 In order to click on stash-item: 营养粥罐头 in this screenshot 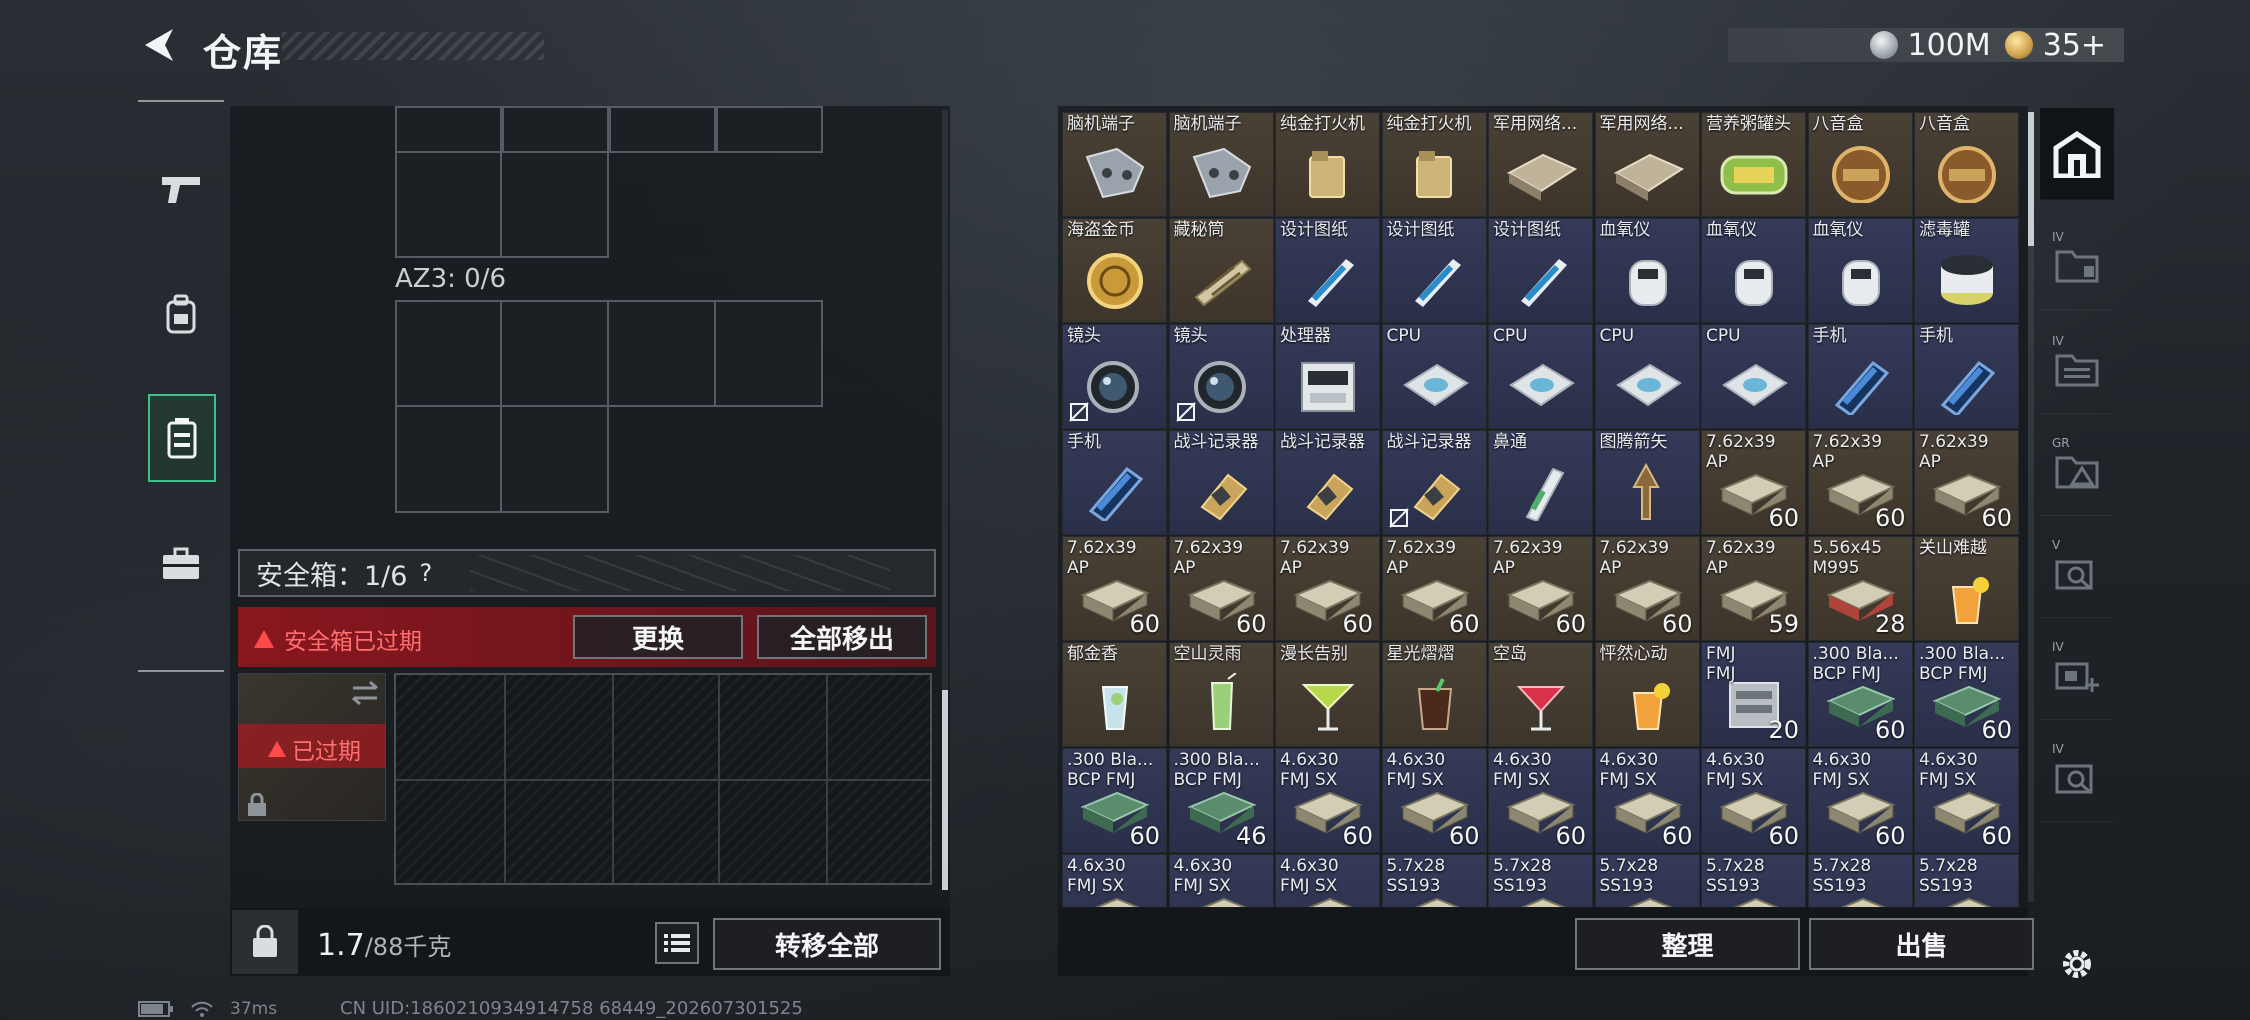, I will do `click(1753, 164)`.